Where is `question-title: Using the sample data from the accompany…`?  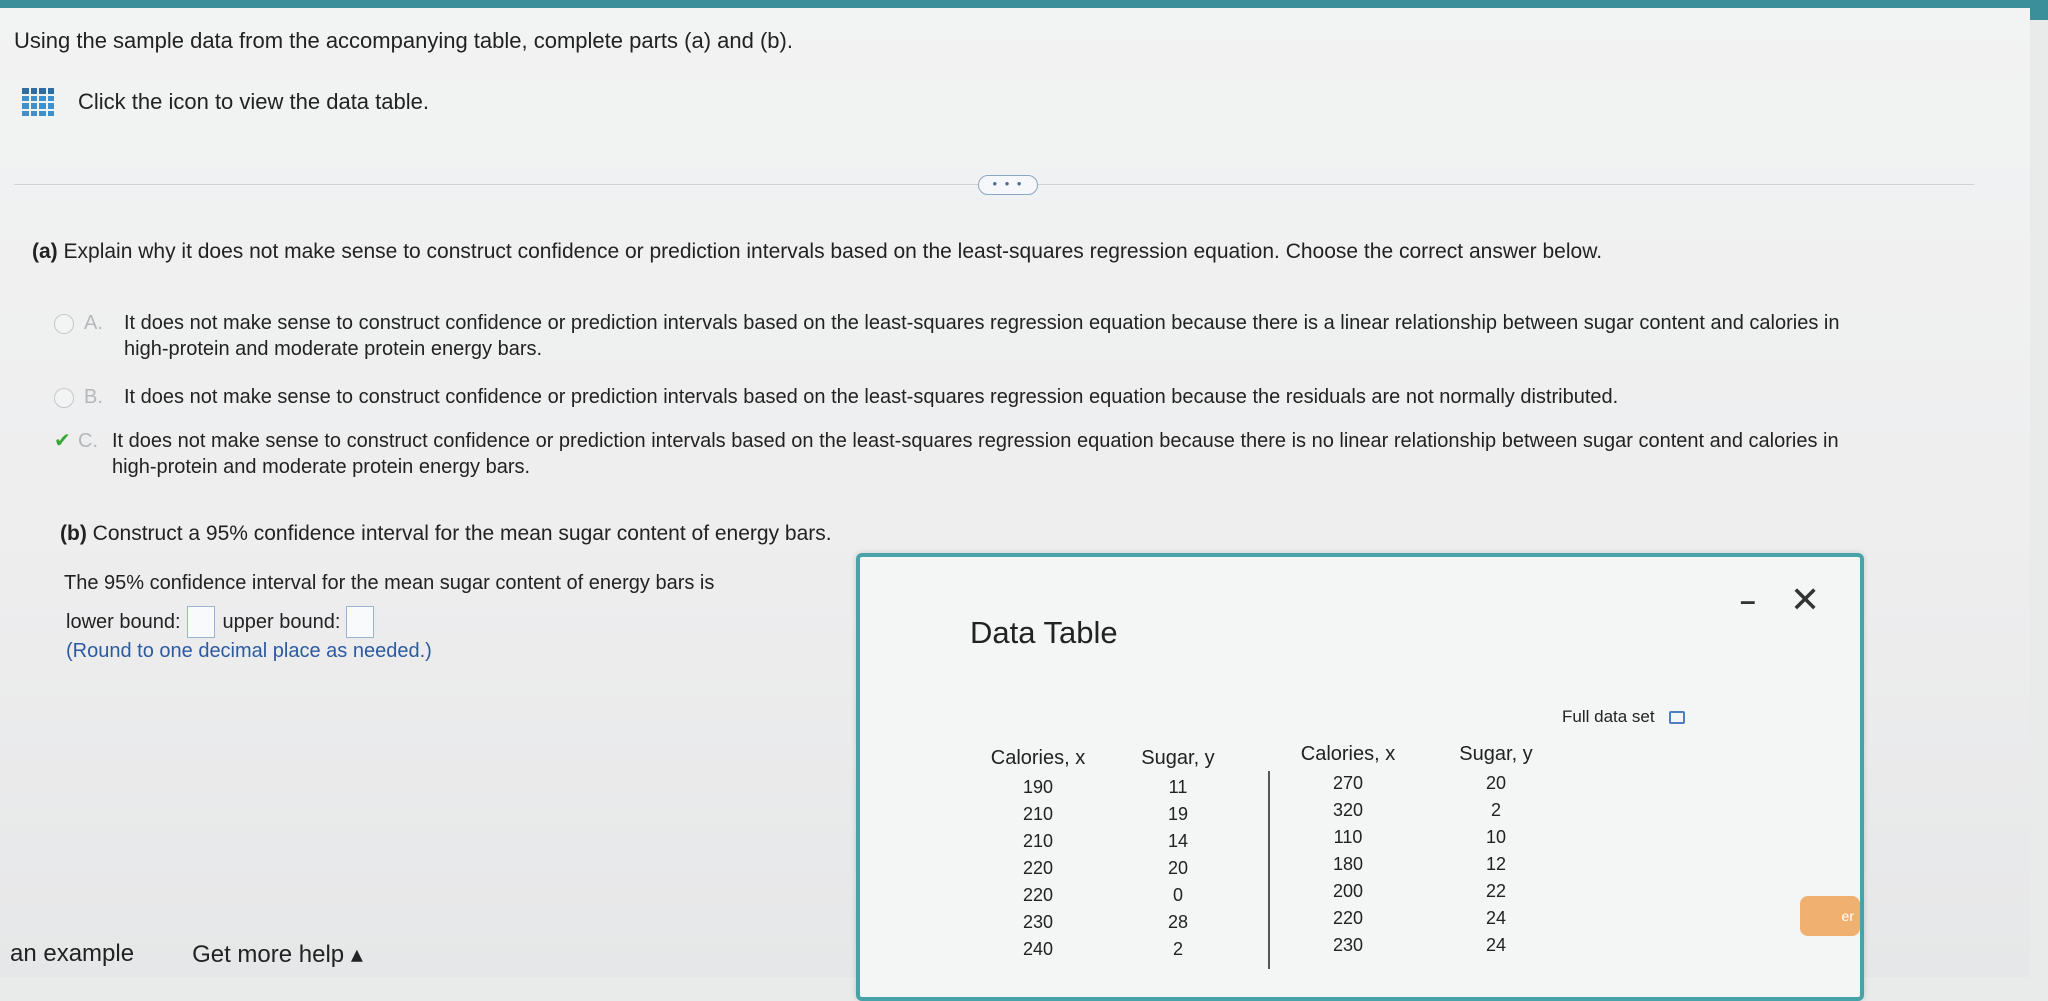
question-title: Using the sample data from the accompany… is located at coordinates (403, 40).